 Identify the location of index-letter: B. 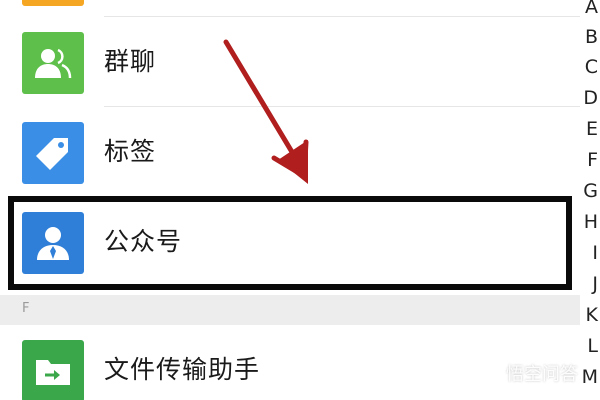
(591, 37).